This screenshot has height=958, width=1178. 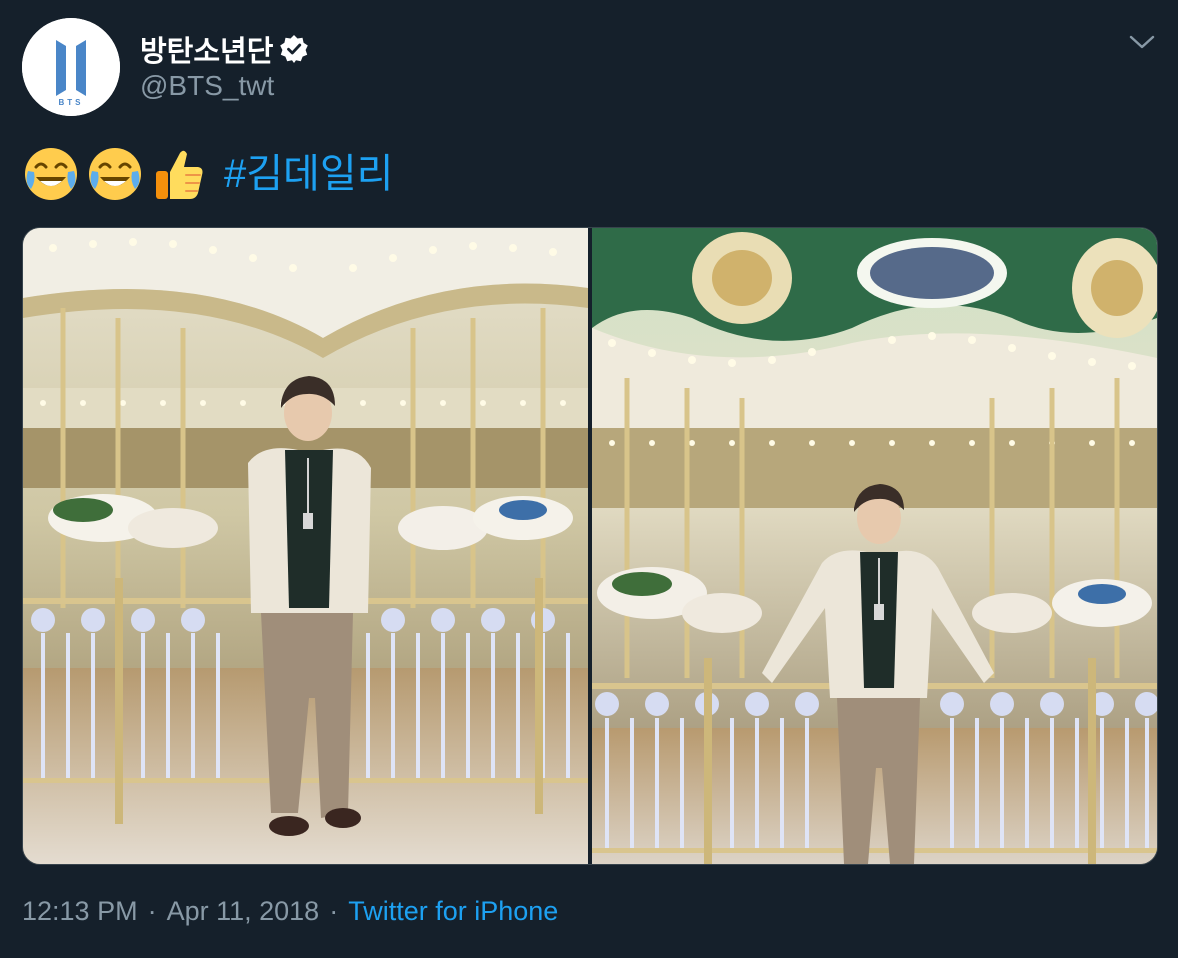 What do you see at coordinates (308, 174) in the screenshot?
I see `hashtag-link: #김데일리` at bounding box center [308, 174].